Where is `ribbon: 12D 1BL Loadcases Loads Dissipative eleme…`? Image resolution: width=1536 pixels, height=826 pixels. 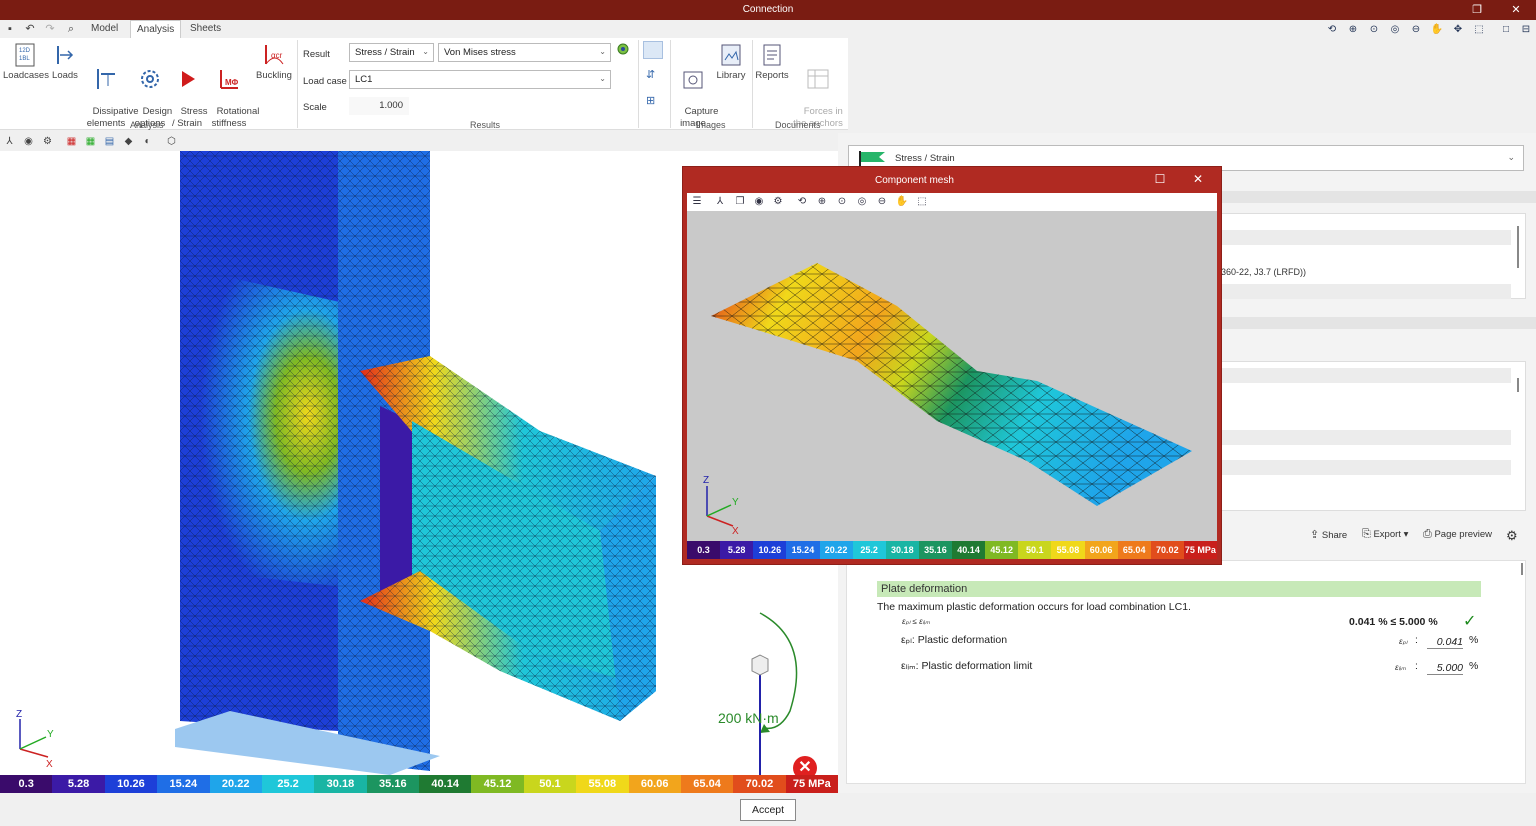
ribbon: 12D 1BL Loadcases Loads Dissipative eleme… is located at coordinates (424, 84).